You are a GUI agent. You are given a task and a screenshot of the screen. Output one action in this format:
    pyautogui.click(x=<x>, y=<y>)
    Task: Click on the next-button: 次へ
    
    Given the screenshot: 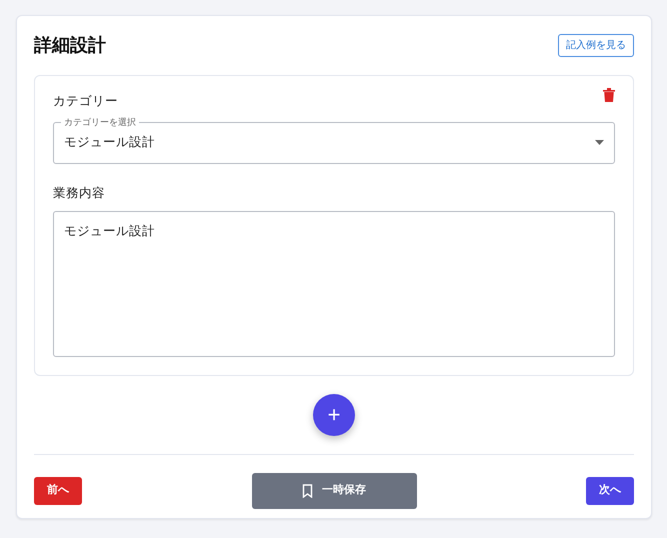 What is the action you would take?
    pyautogui.click(x=610, y=490)
    